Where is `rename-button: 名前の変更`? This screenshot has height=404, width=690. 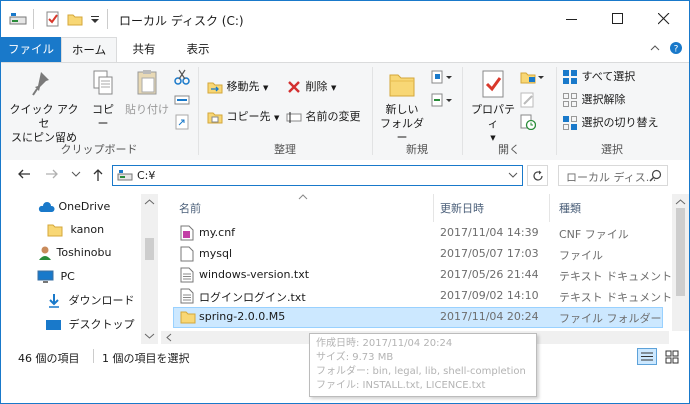 rename-button: 名前の変更 is located at coordinates (323, 117).